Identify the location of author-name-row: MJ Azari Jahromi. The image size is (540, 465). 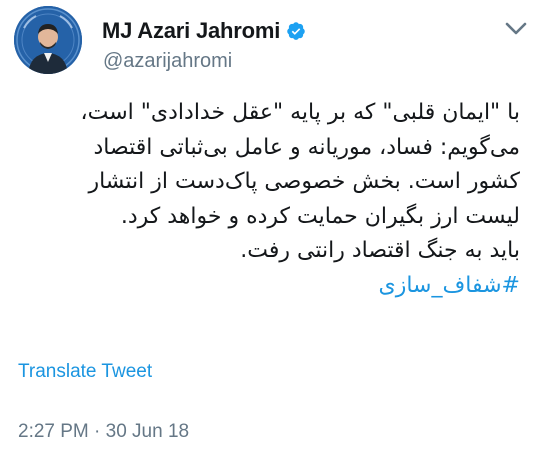
(204, 31).